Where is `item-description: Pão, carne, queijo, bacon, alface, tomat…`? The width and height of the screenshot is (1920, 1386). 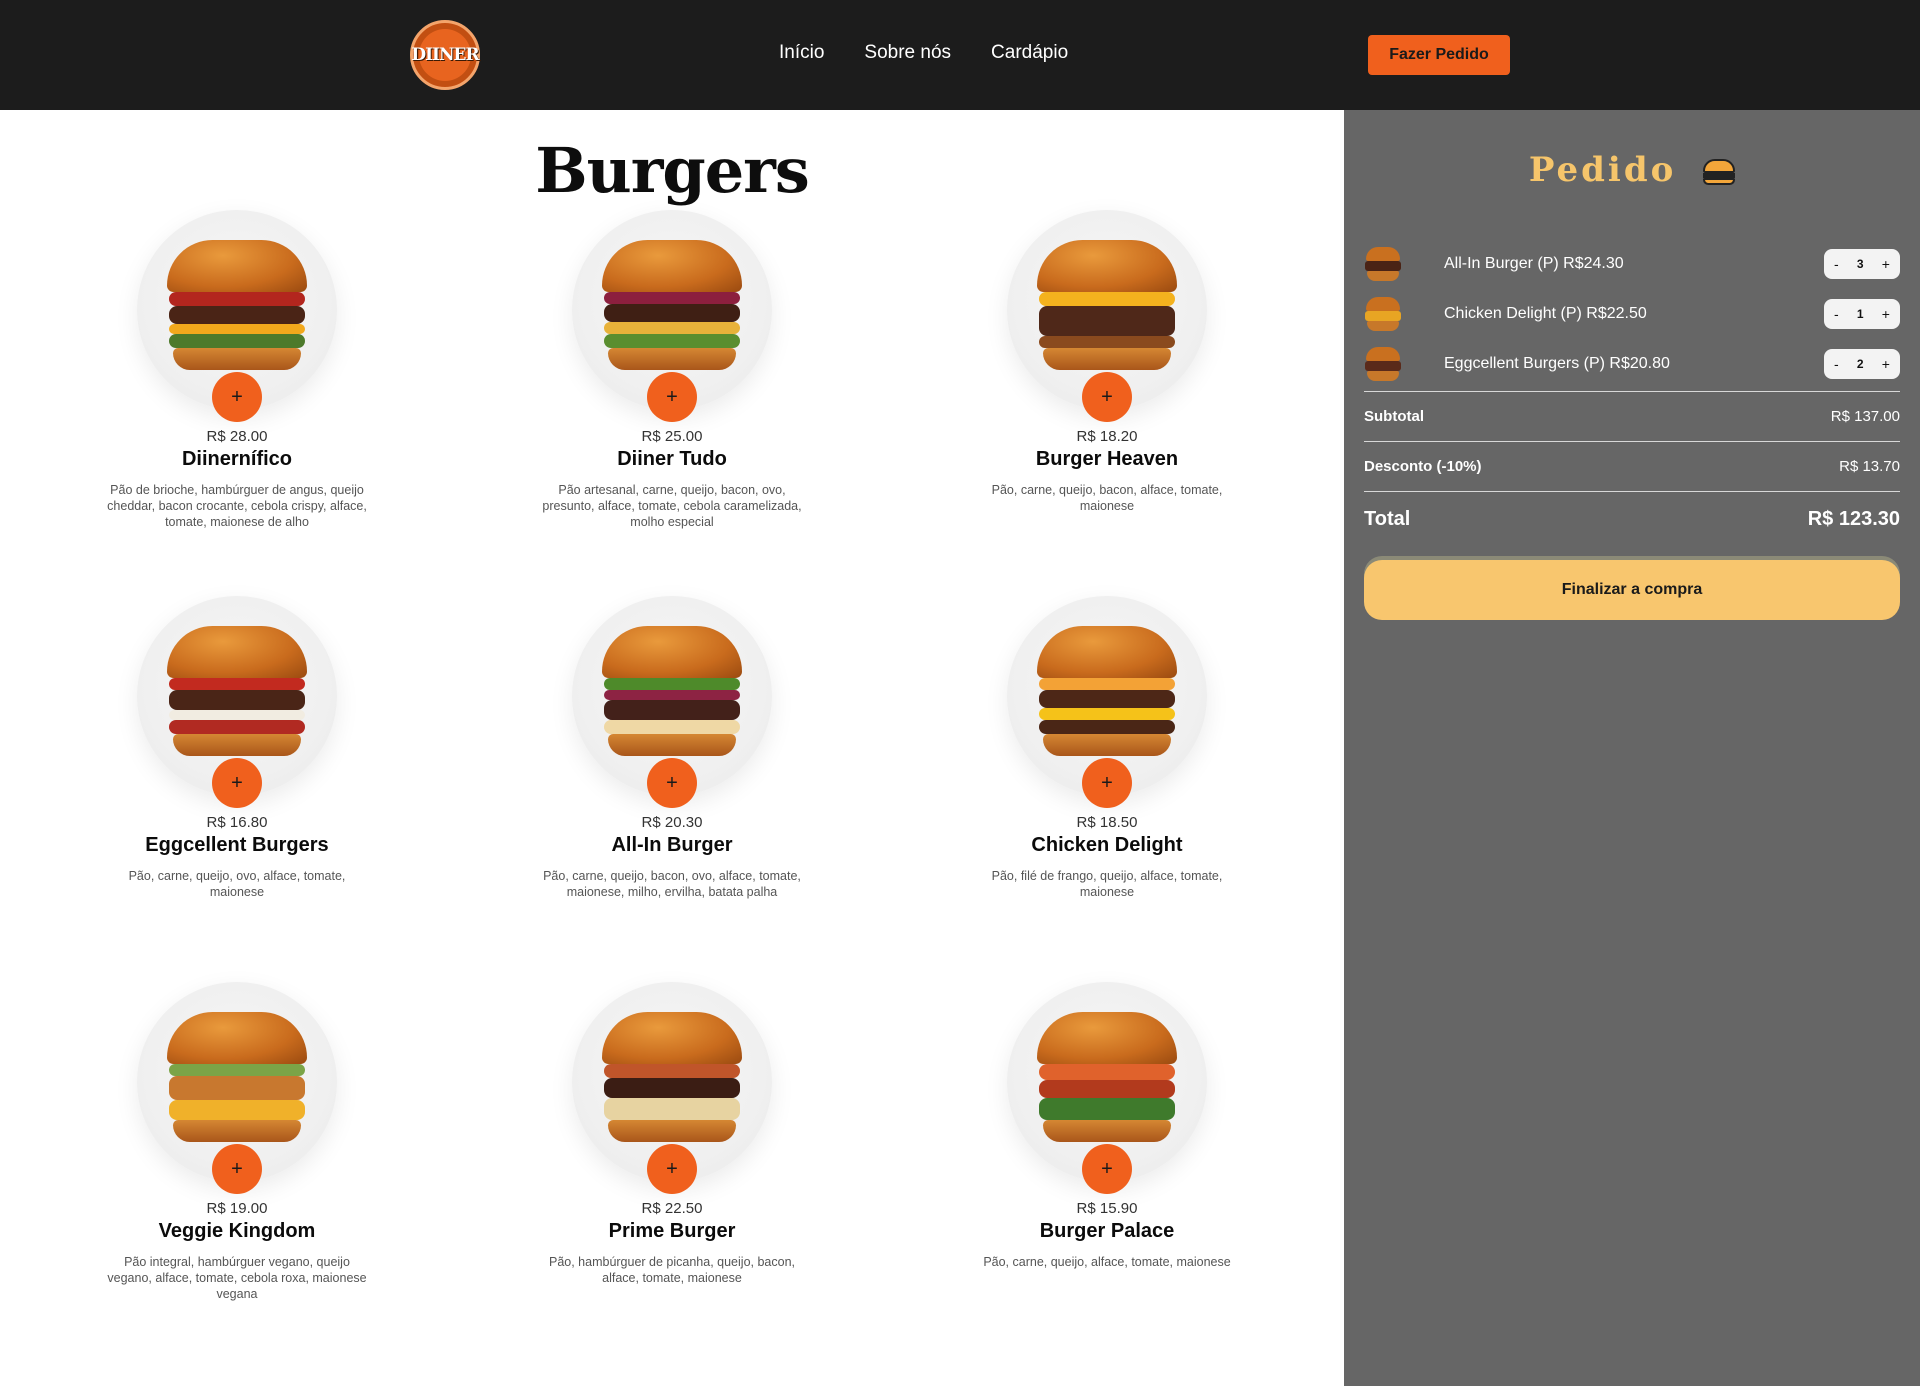 item-description: Pão, carne, queijo, bacon, alface, tomat… is located at coordinates (1107, 498).